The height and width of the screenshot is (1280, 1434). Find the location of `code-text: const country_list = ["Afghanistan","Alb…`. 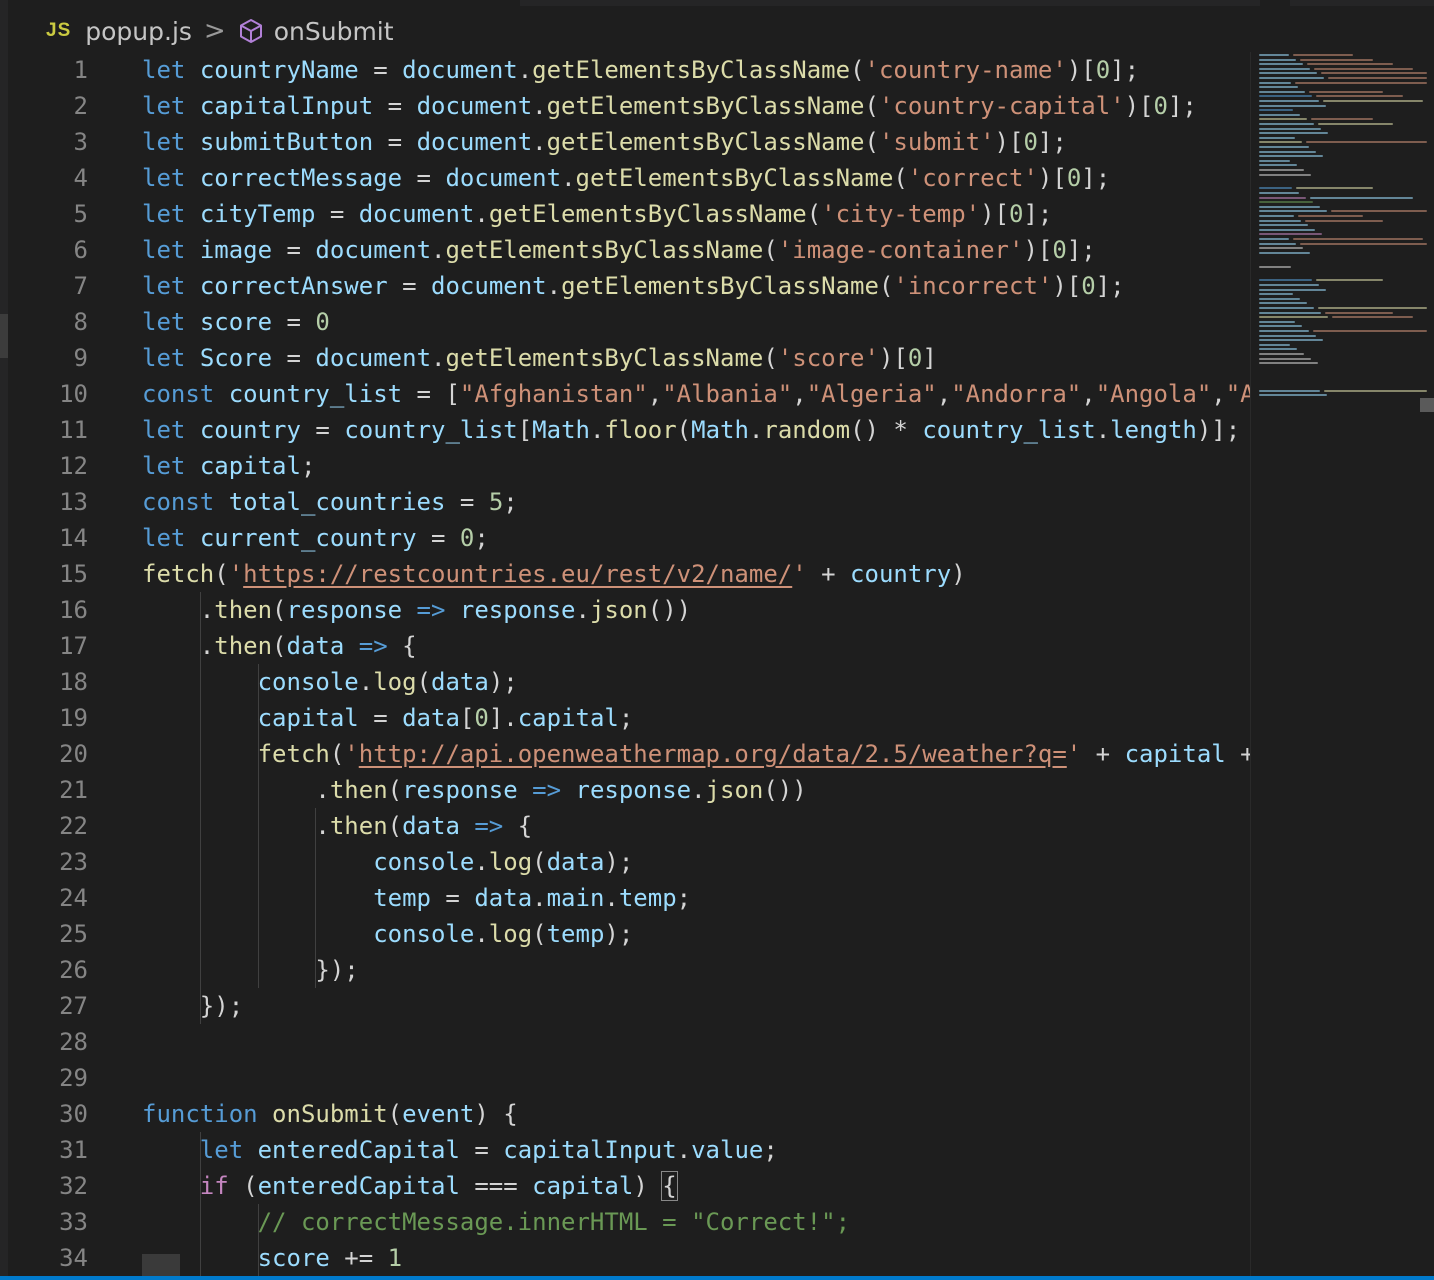

code-text: const country_list = ["Afghanistan","Alb… is located at coordinates (696, 394).